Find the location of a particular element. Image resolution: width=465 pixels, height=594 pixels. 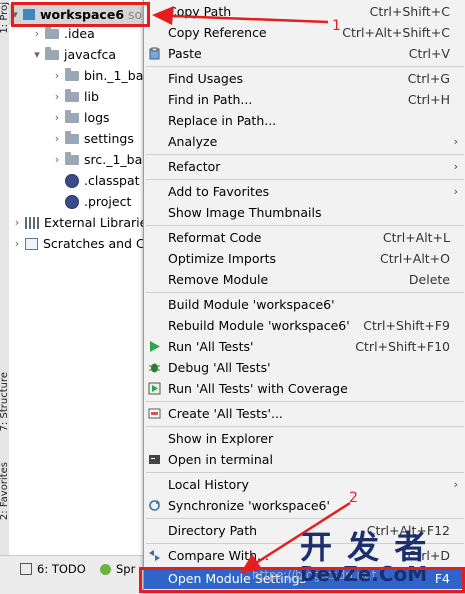

annotation-arrow-2-head is located at coordinates (251, 564).